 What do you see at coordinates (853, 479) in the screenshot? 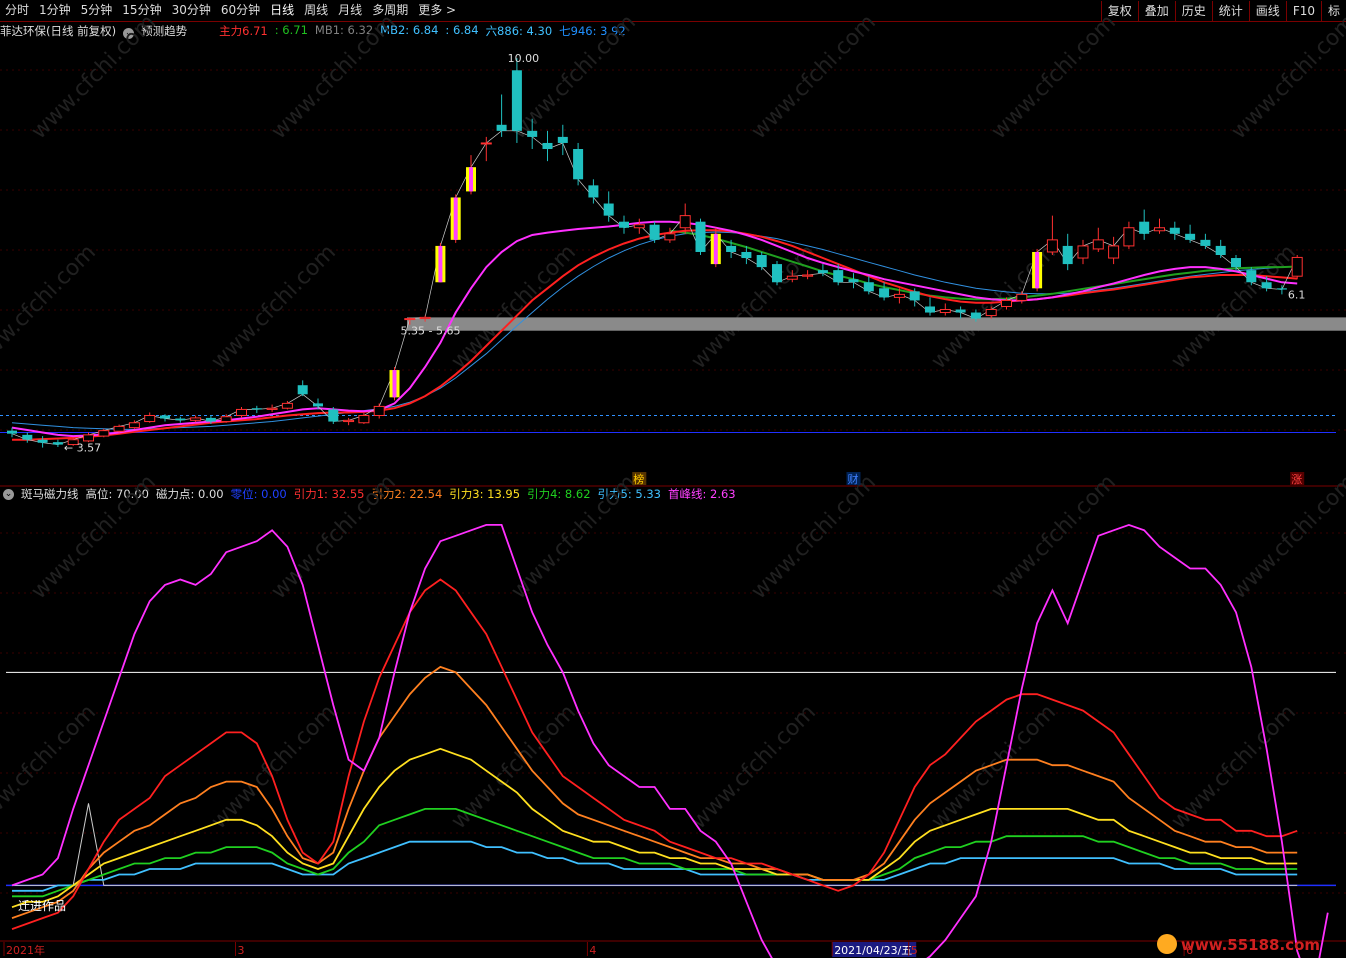
I see `event-marker: 财` at bounding box center [853, 479].